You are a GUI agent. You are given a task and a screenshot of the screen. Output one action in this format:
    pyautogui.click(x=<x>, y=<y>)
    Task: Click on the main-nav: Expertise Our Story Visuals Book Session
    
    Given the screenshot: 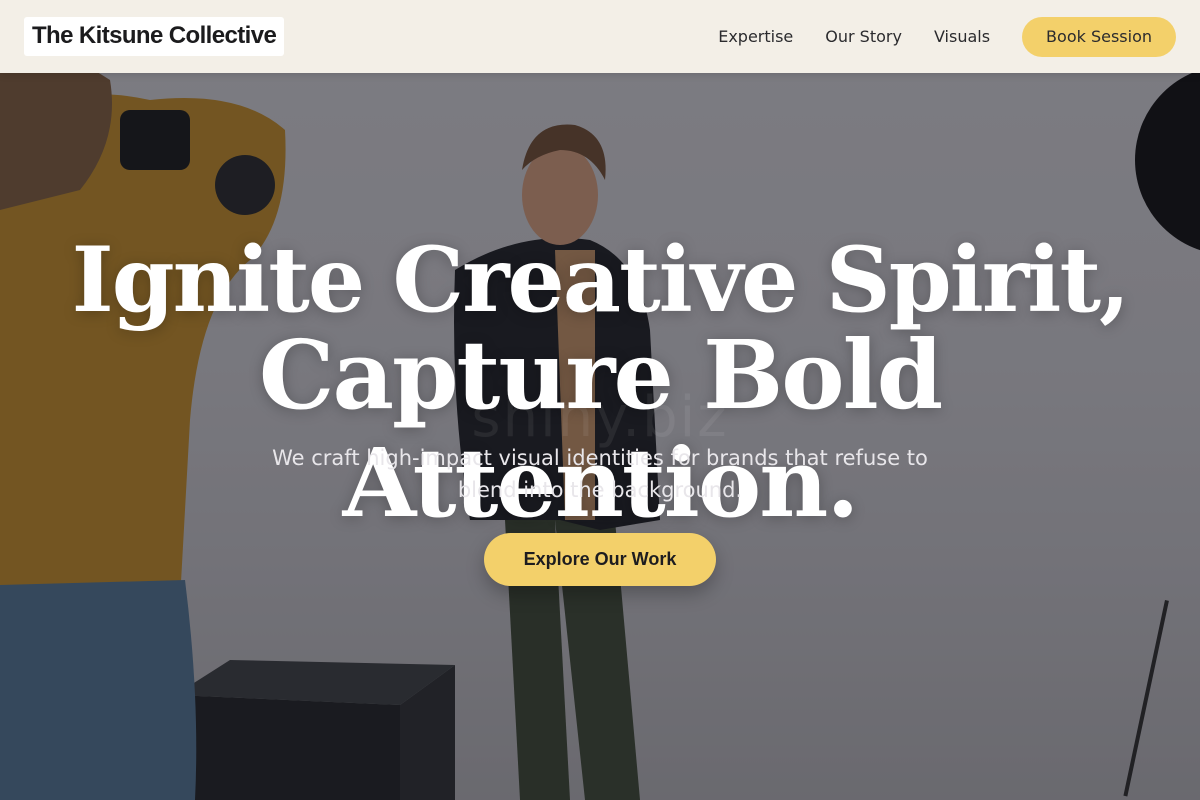 What is the action you would take?
    pyautogui.click(x=947, y=36)
    